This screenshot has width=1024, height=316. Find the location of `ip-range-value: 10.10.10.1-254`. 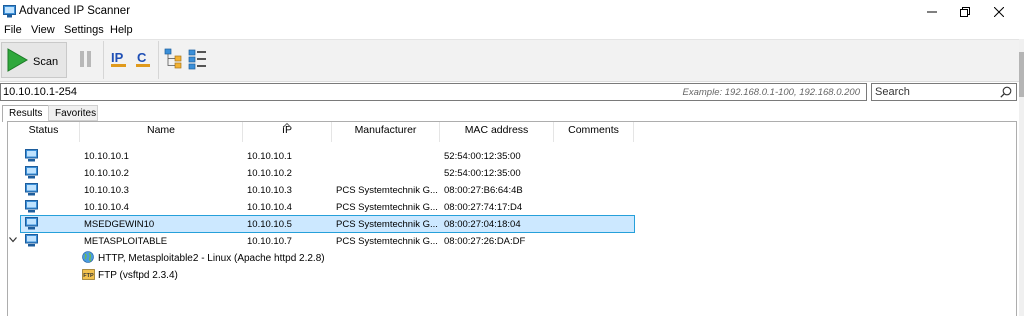

ip-range-value: 10.10.10.1-254 is located at coordinates (40, 92).